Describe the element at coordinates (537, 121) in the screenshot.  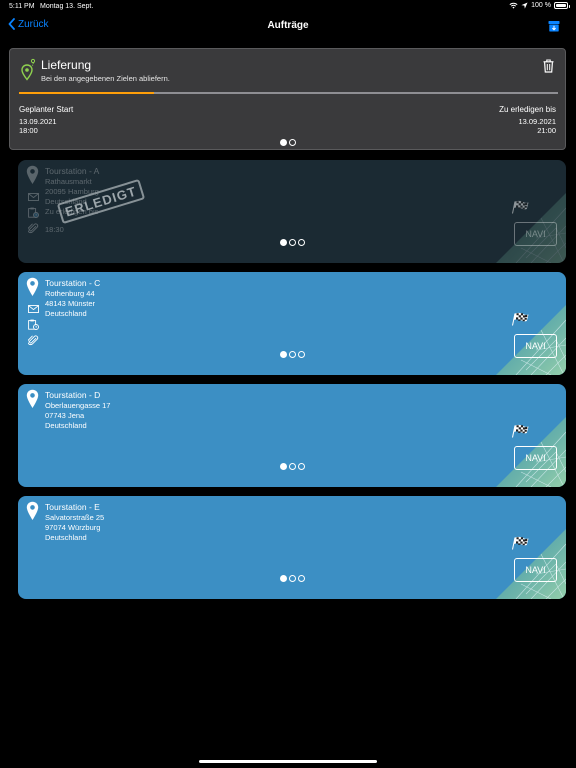
I see `due-date: 13.09.2021` at that location.